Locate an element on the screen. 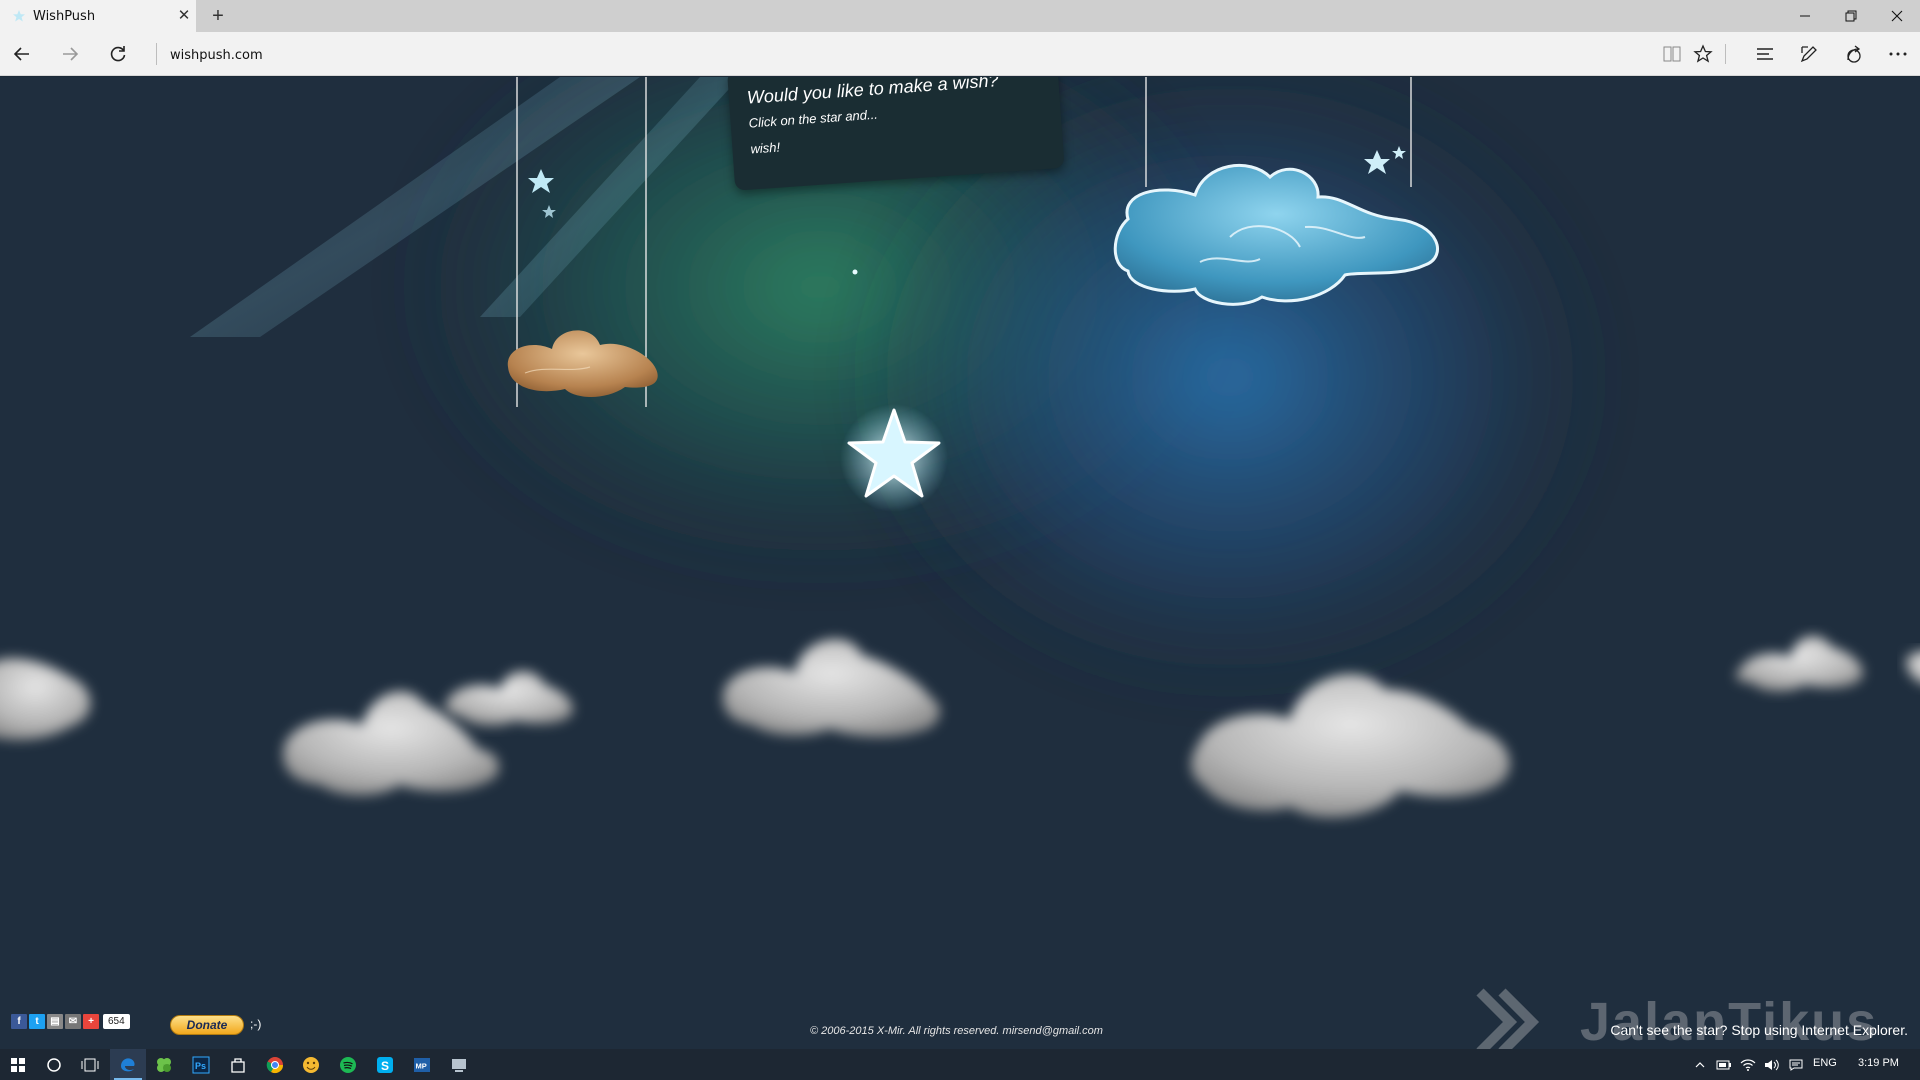 This screenshot has height=1080, width=1920. svg-text: S is located at coordinates (385, 1066).